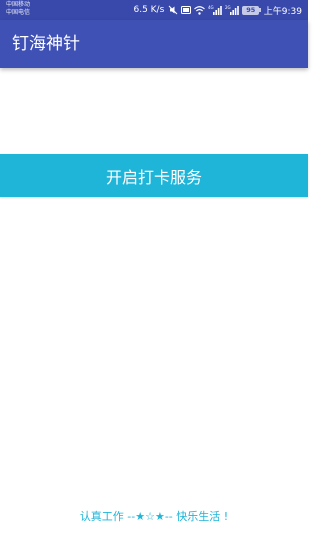 The height and width of the screenshot is (550, 320). Describe the element at coordinates (154, 175) in the screenshot. I see `start-punch-service-button: 开启打卡服务` at that location.